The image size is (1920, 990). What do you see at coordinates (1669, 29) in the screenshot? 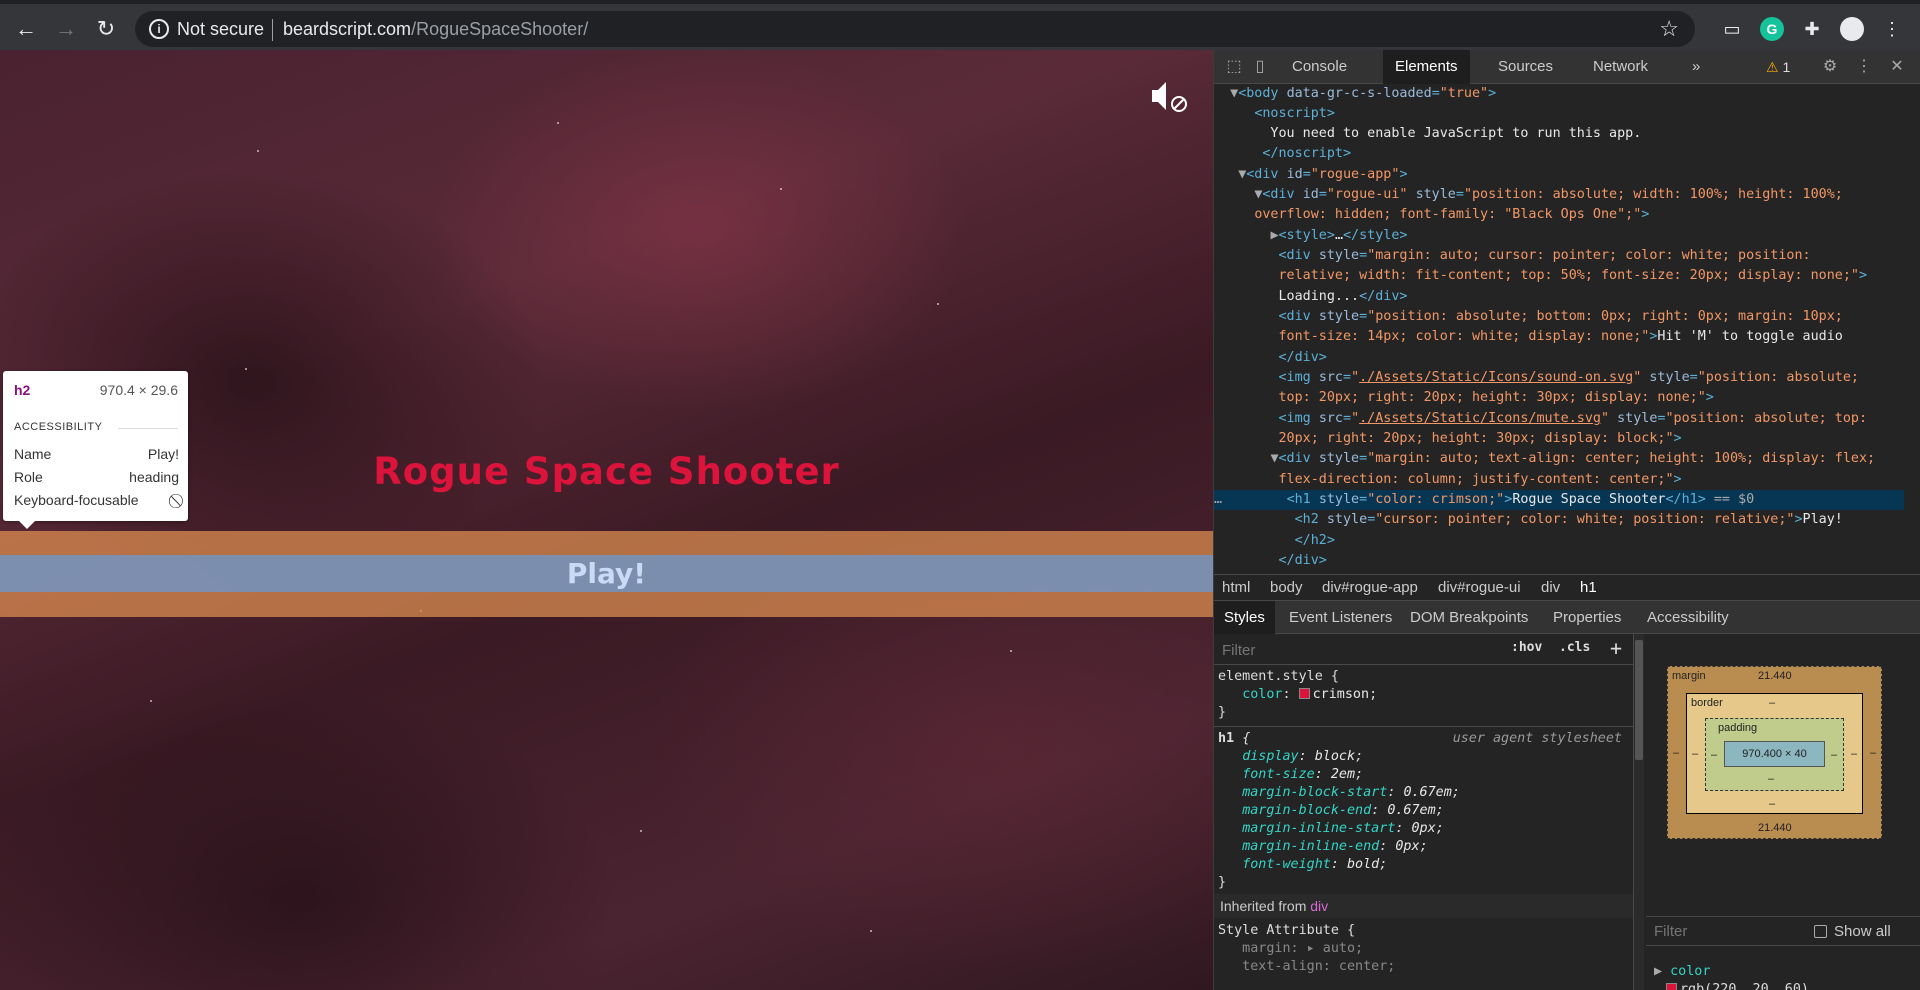
I see `bookmark-star-icon: ☆` at bounding box center [1669, 29].